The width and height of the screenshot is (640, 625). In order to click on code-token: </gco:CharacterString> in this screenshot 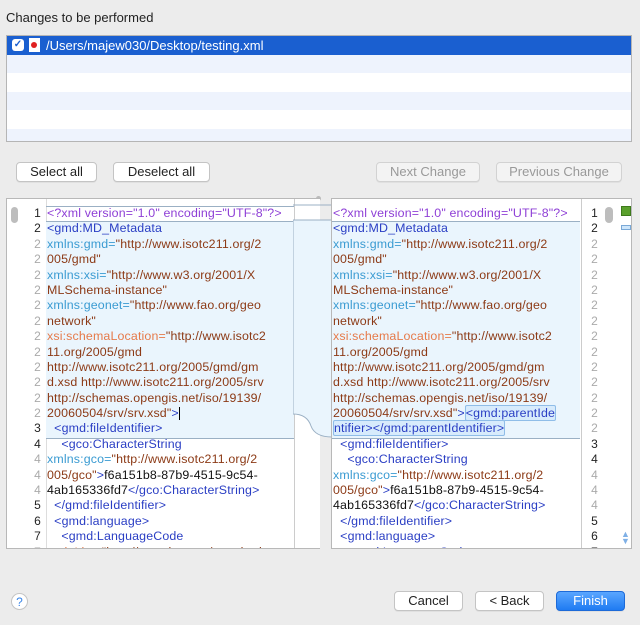, I will do `click(194, 490)`.